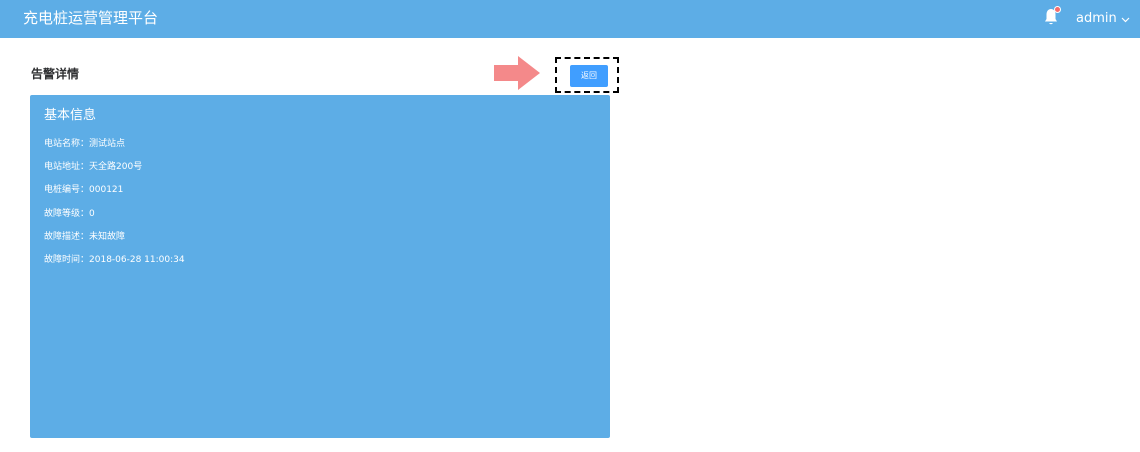  I want to click on field-fault-time: 故障时间：2018-06-28 11:00:34, so click(114, 260).